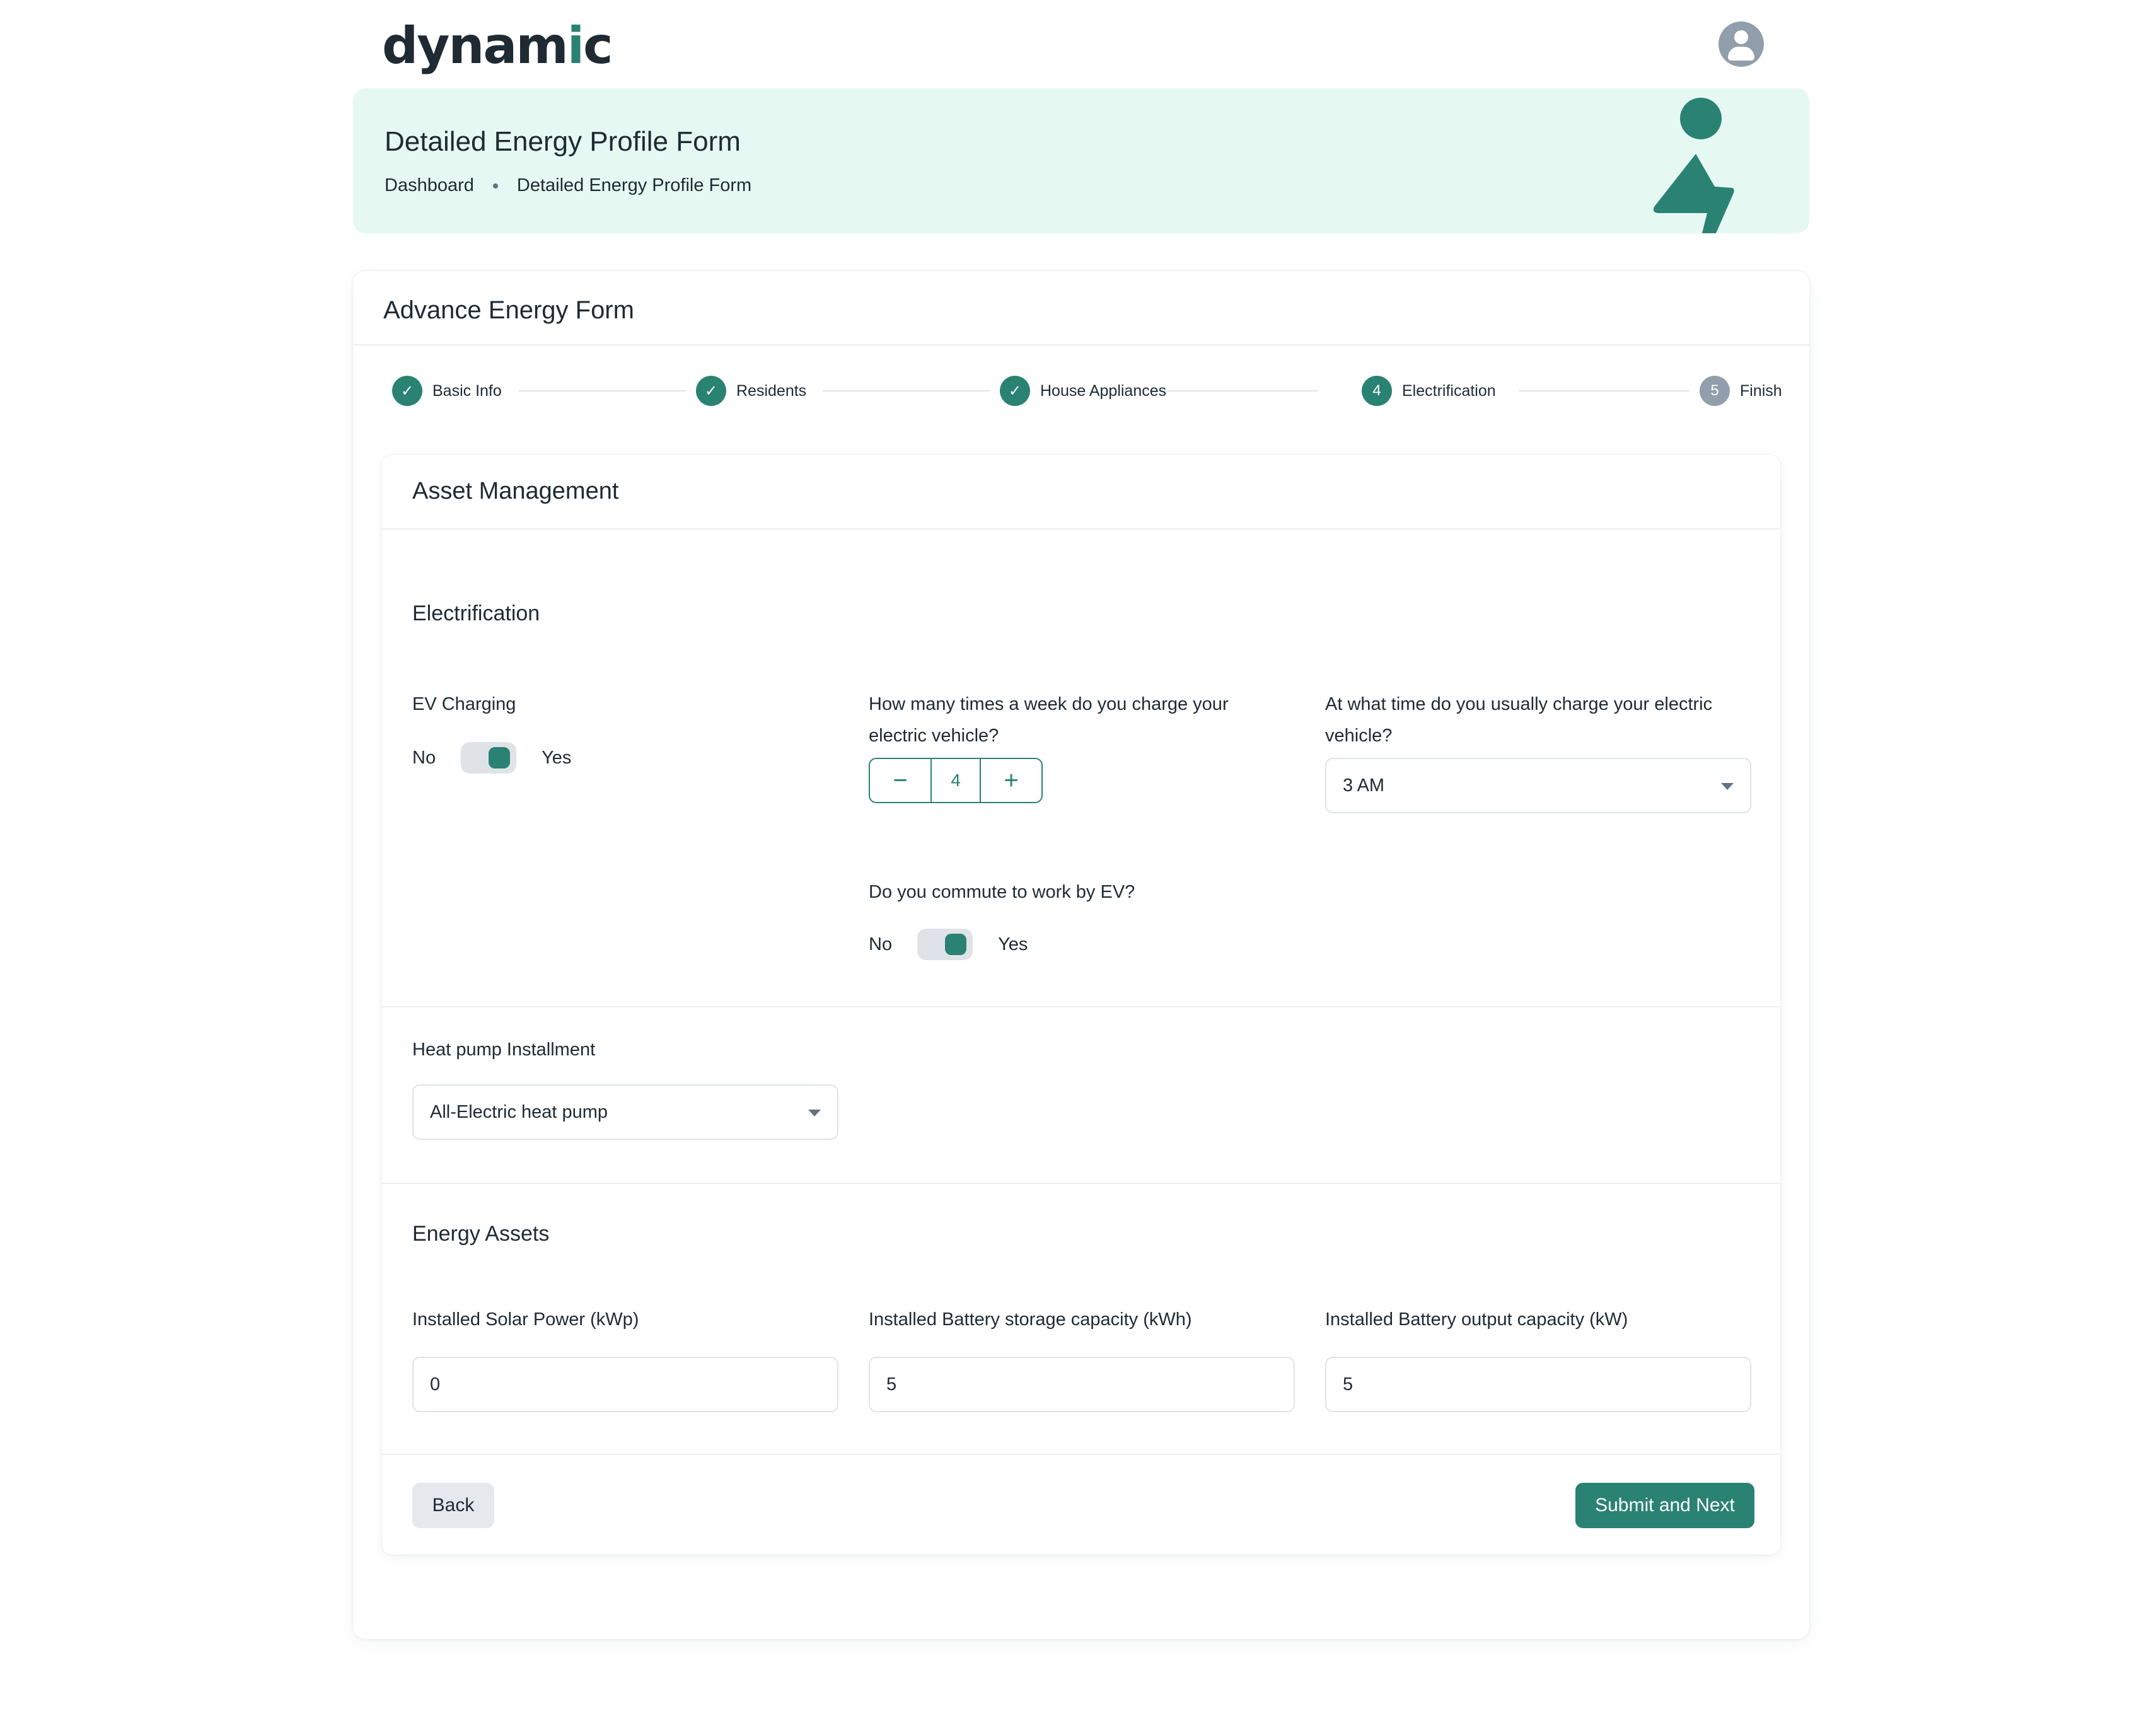 The image size is (2156, 1711). Describe the element at coordinates (625, 1112) in the screenshot. I see `heat-pump-select: All-Electric heat pump` at that location.